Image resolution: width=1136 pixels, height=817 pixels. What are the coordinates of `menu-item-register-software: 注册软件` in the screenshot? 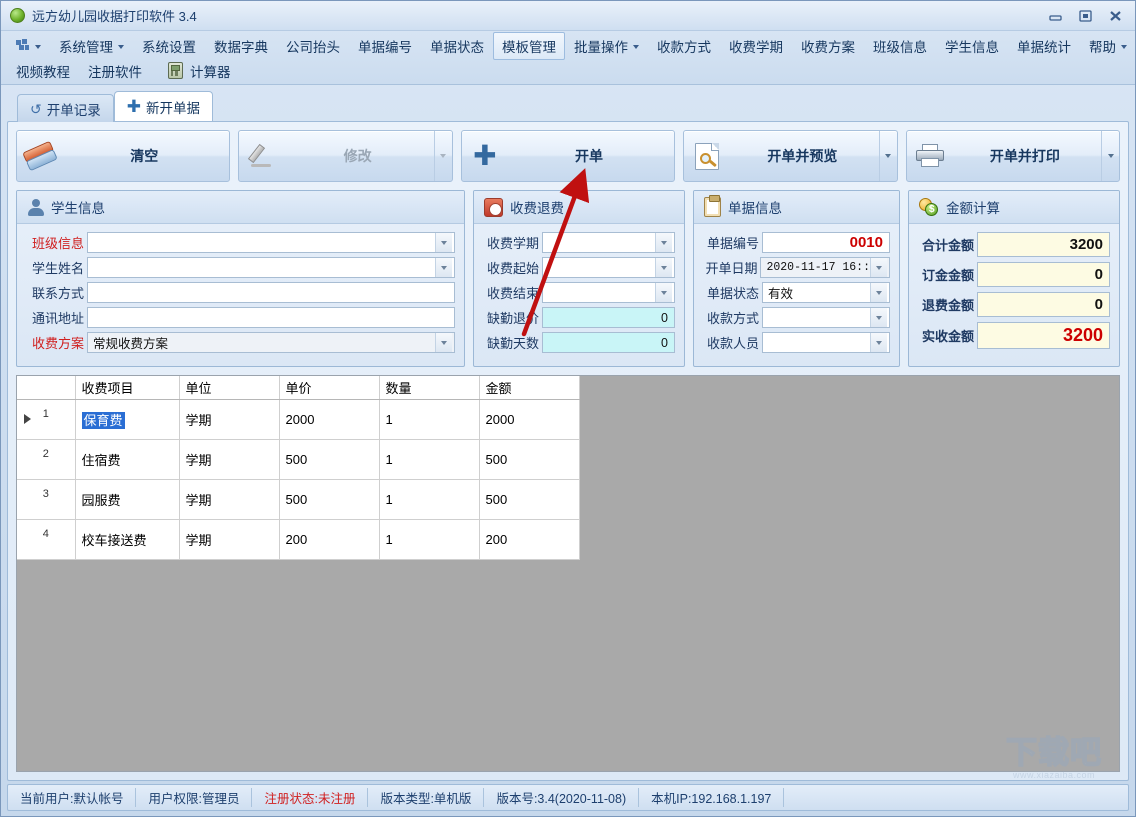 It's located at (115, 71).